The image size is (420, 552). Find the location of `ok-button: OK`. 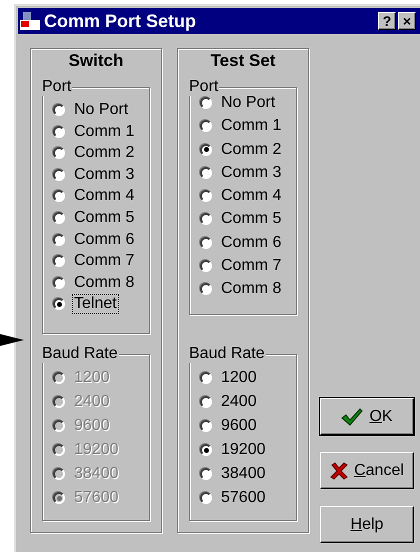

ok-button: OK is located at coordinates (367, 416).